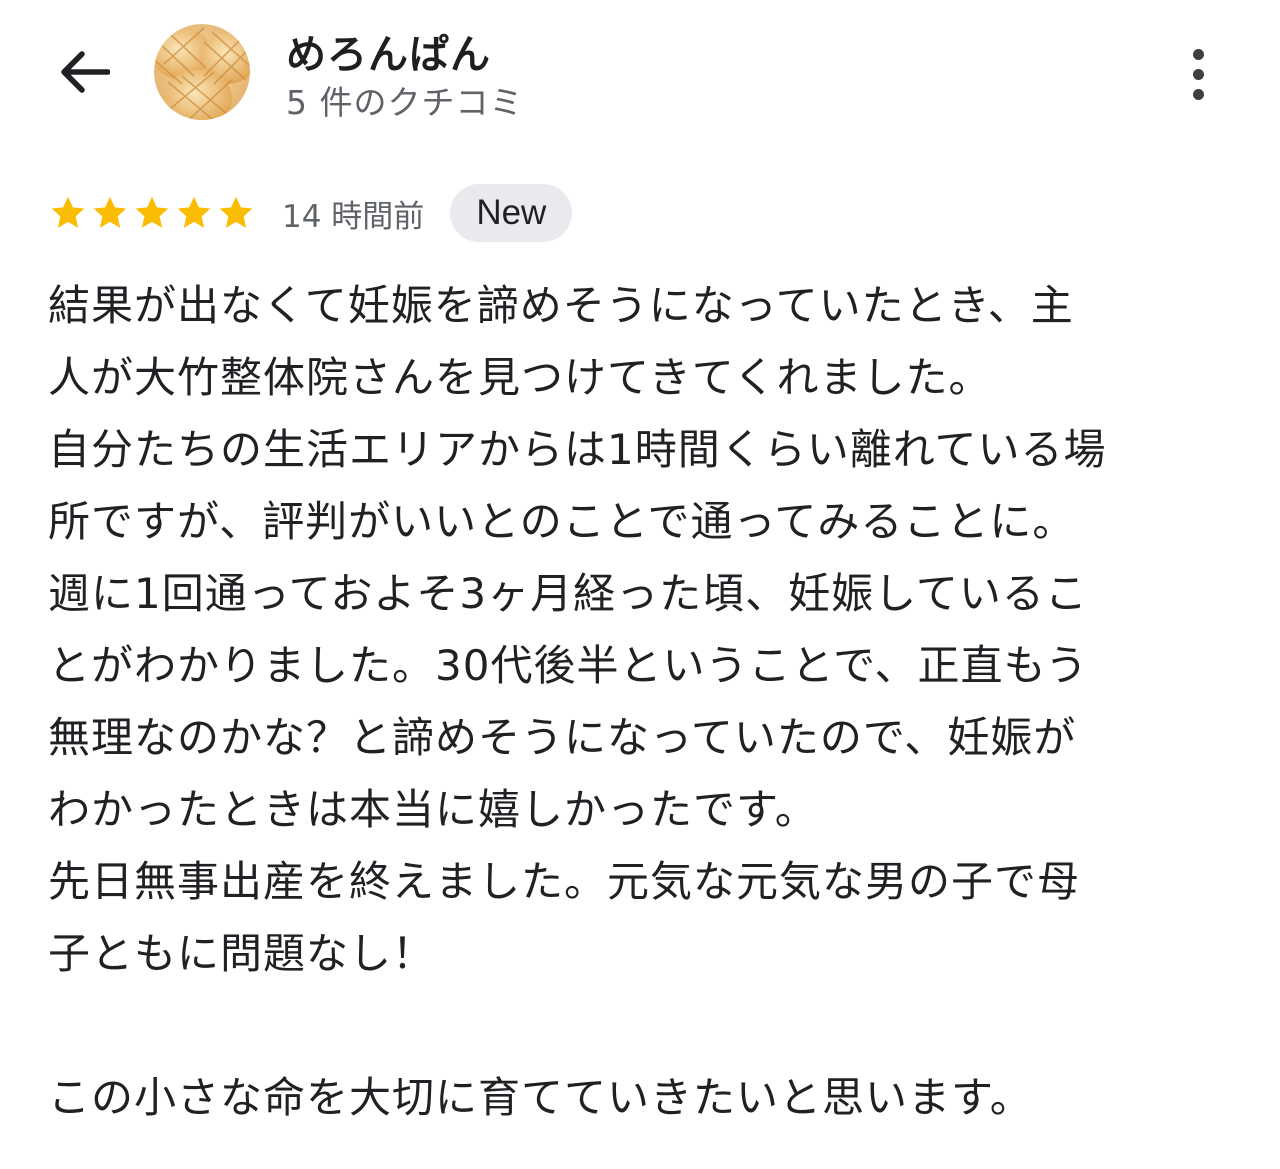  I want to click on review-text-line: とがわかりました。30代後半ということで、正直もう, so click(568, 665).